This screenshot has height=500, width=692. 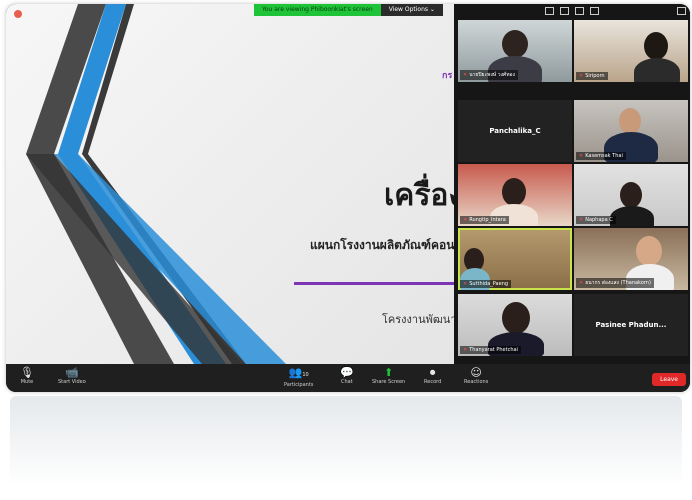 I want to click on participant-tile: ✕ Thanyarat Phetchai, so click(x=515, y=325).